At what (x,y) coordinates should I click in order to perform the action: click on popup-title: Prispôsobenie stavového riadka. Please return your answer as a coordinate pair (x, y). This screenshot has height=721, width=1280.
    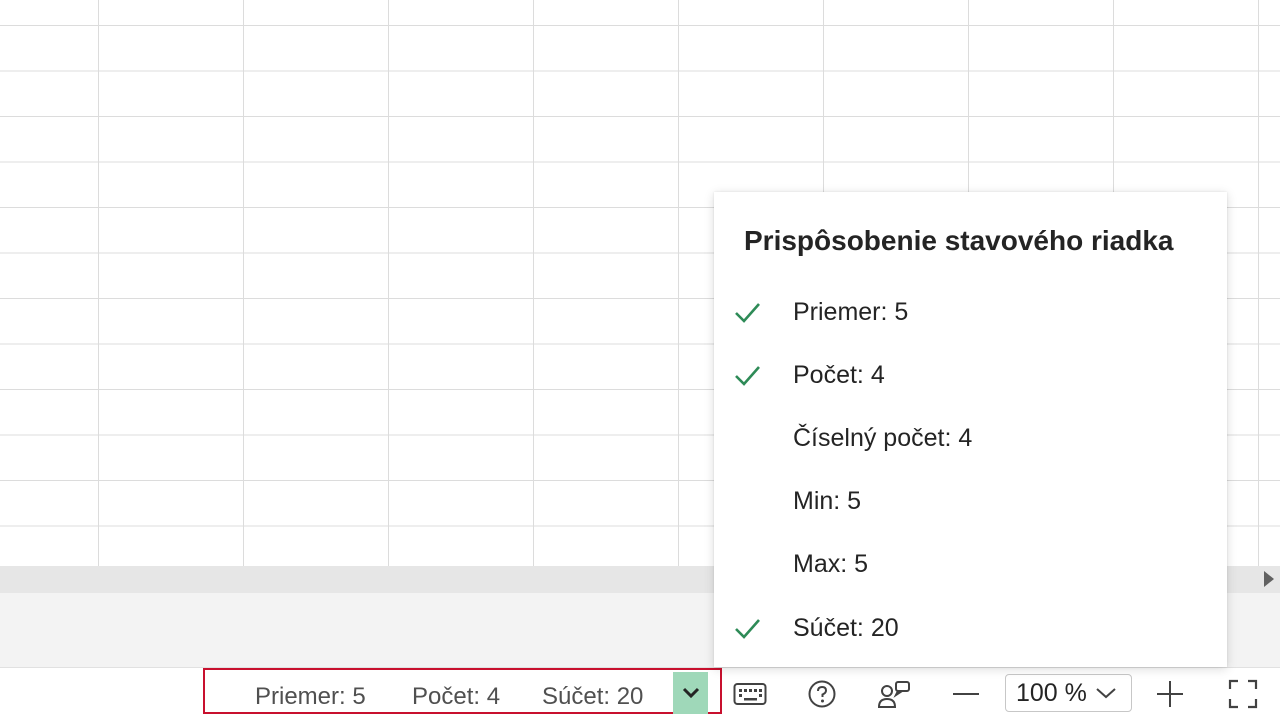
    Looking at the image, I should click on (959, 240).